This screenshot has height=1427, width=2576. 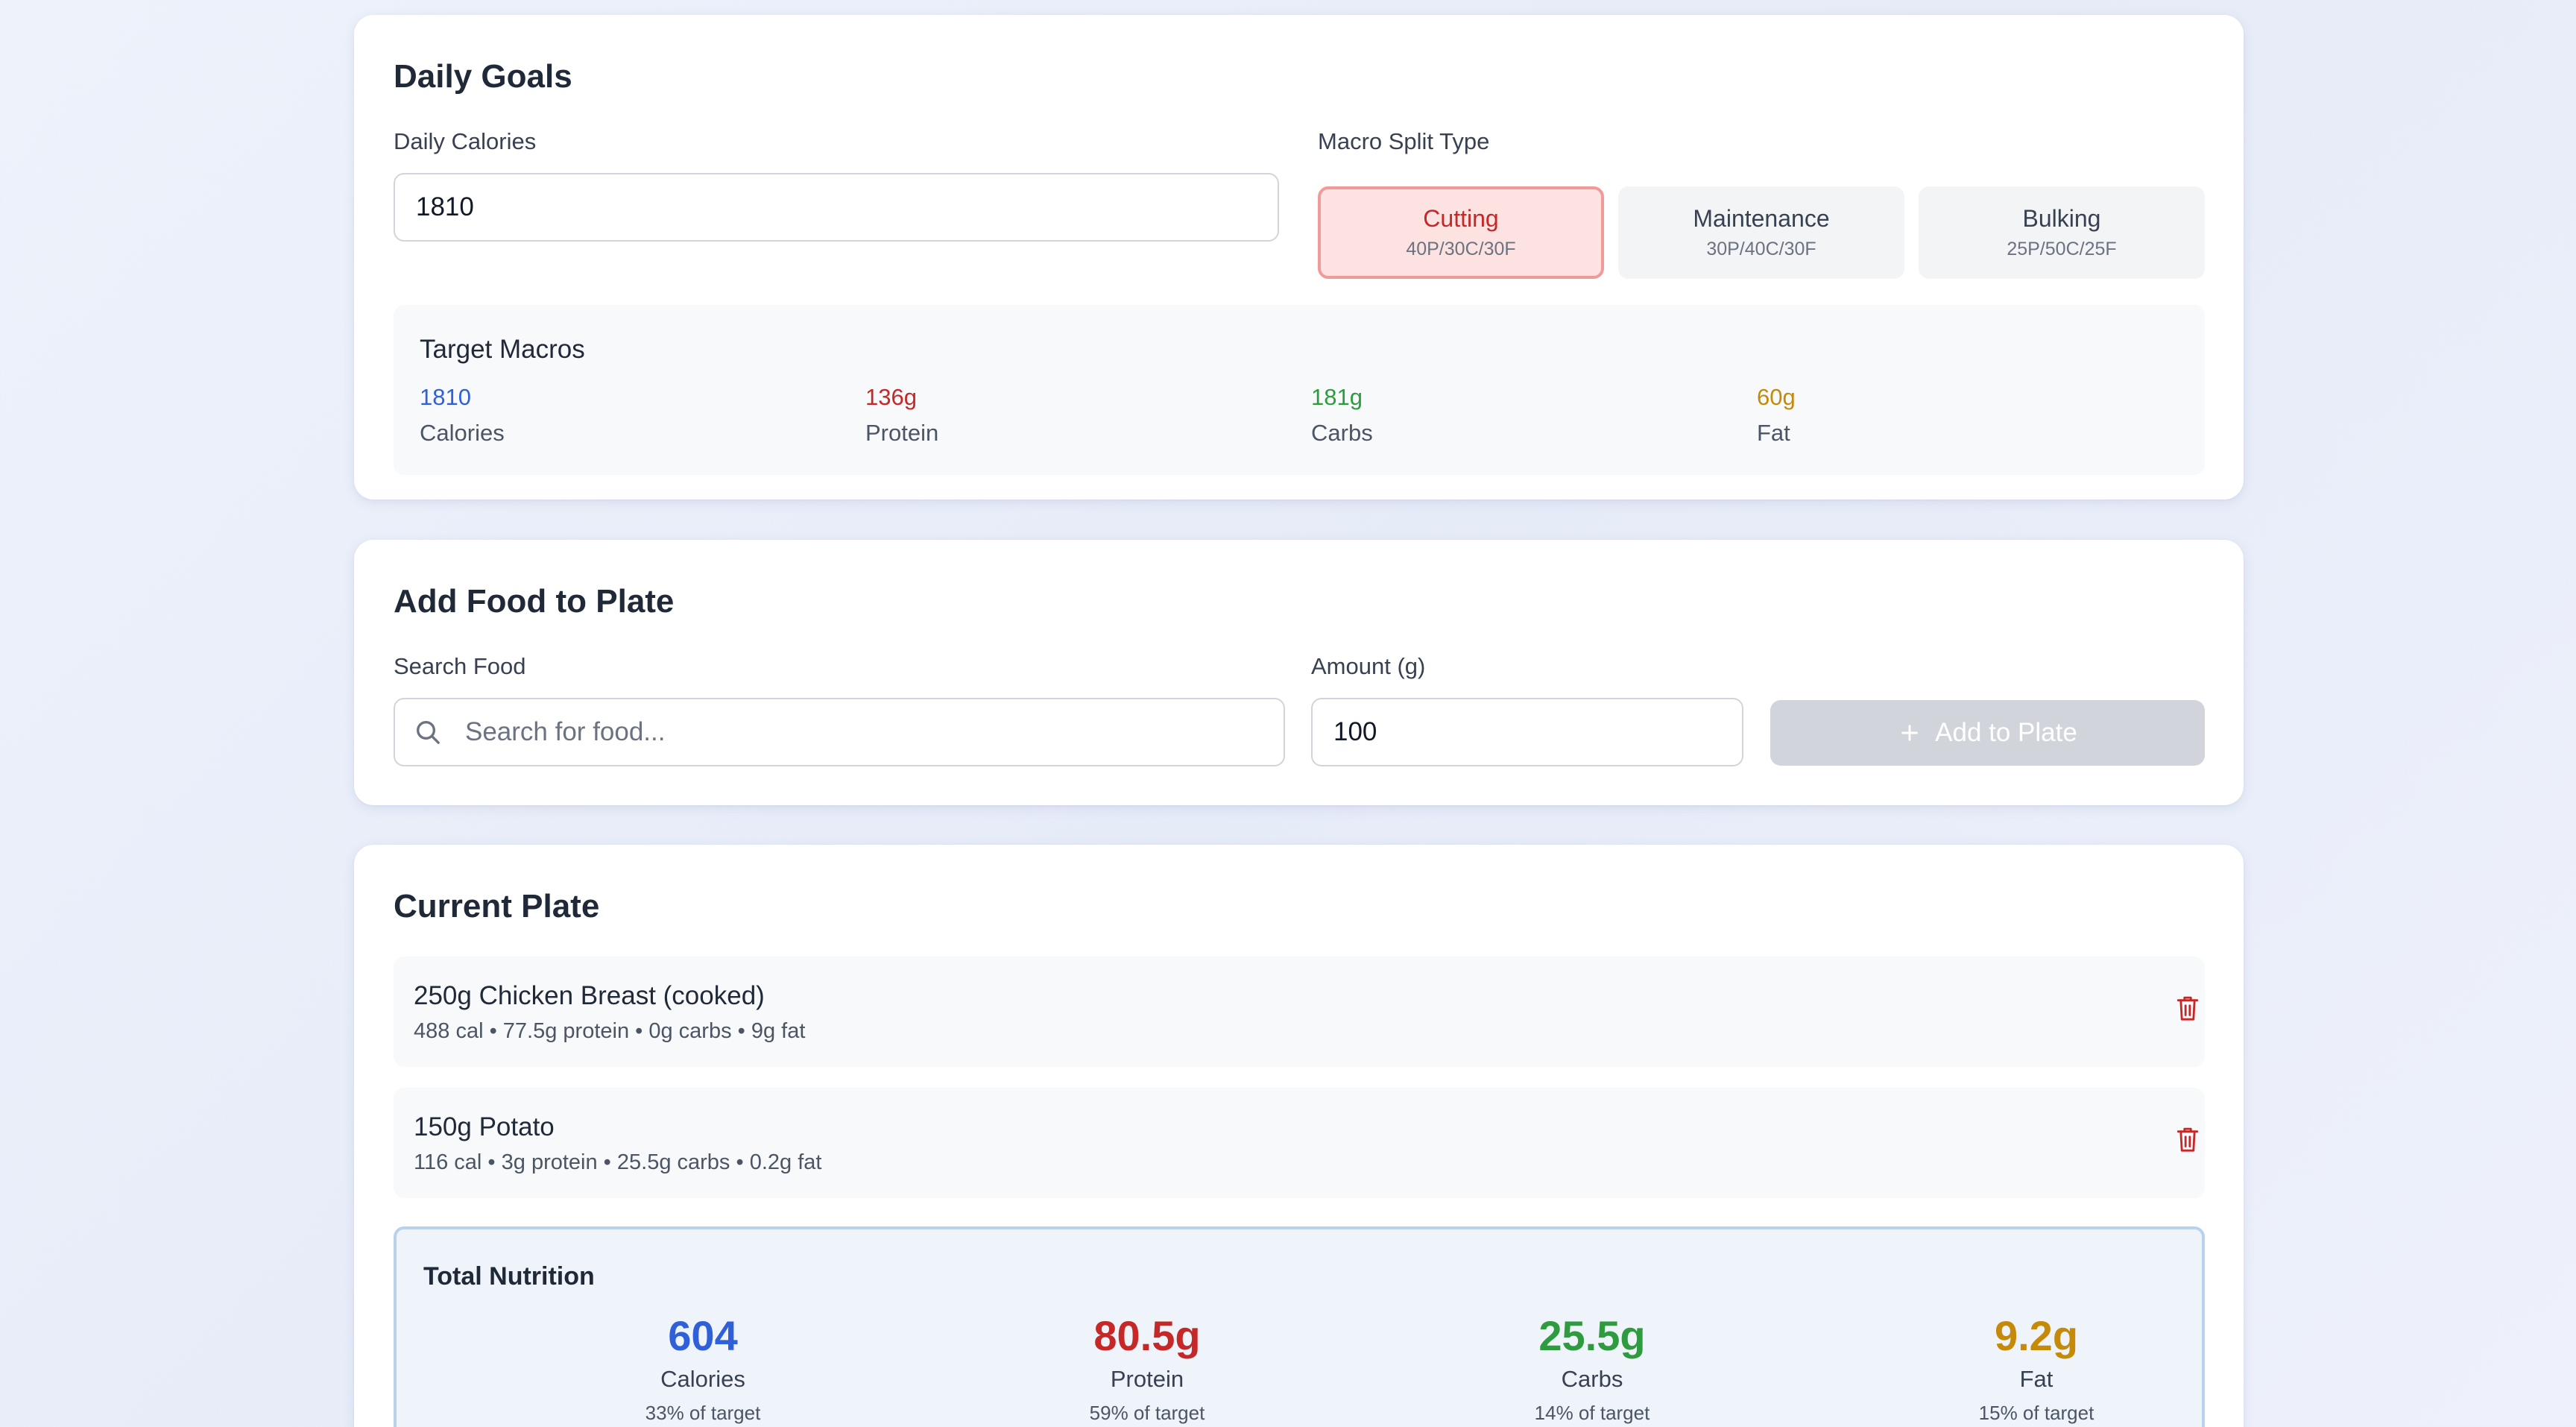 I want to click on split-cutting-button: Cutting 40P/30C/30F, so click(x=1461, y=233).